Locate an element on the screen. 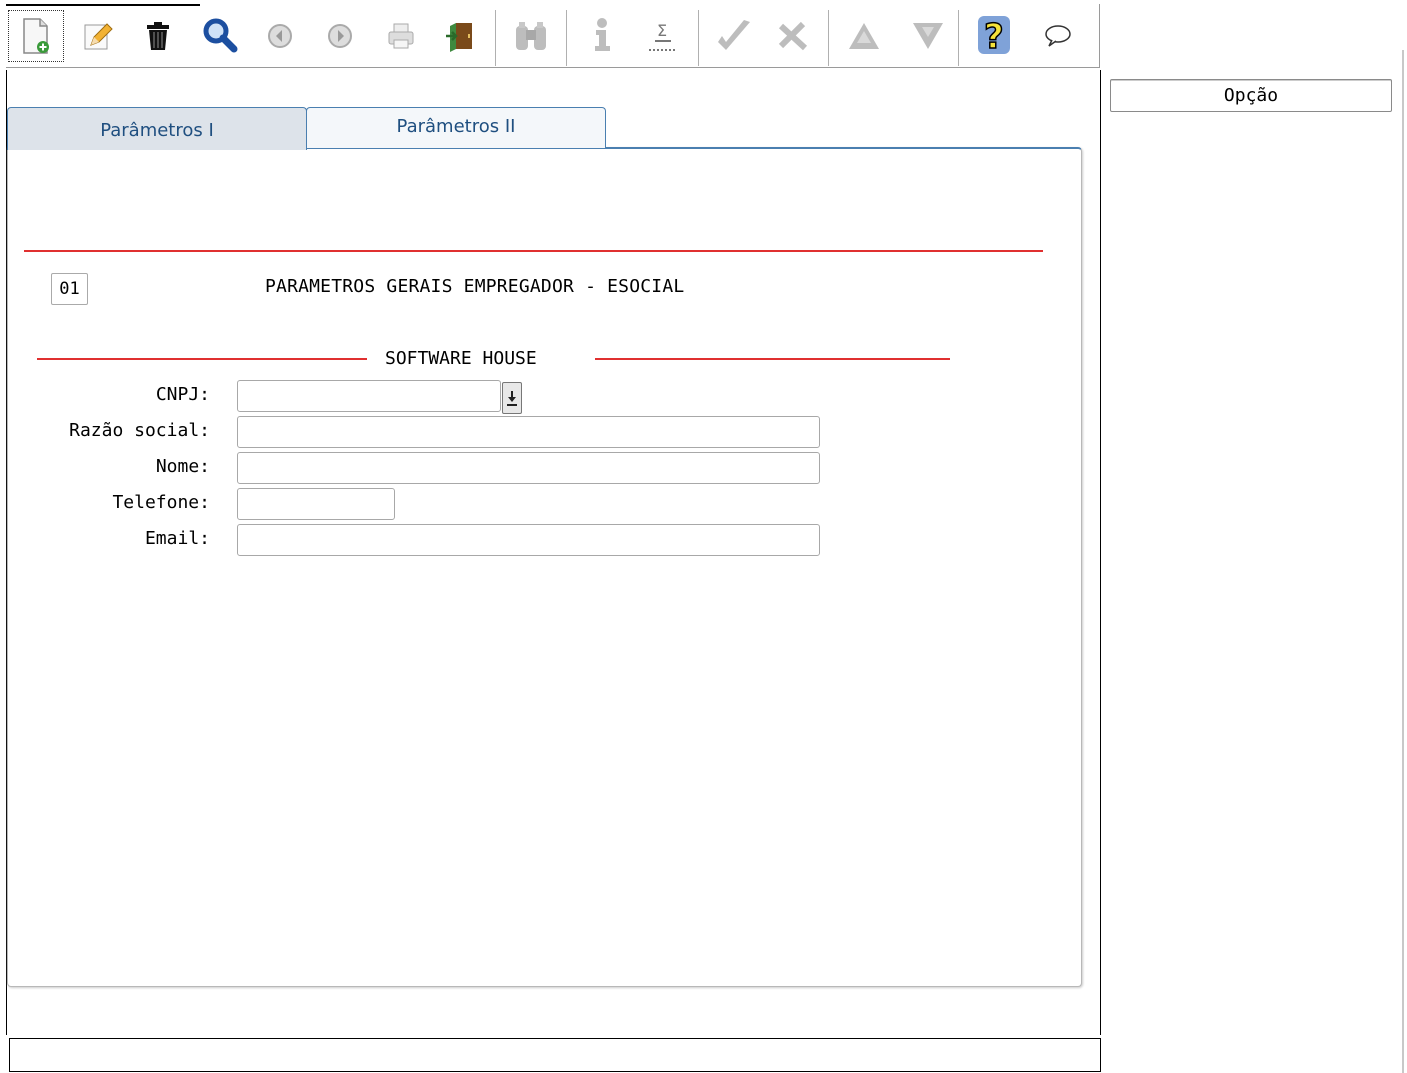 The width and height of the screenshot is (1407, 1073). trash-icon is located at coordinates (158, 36).